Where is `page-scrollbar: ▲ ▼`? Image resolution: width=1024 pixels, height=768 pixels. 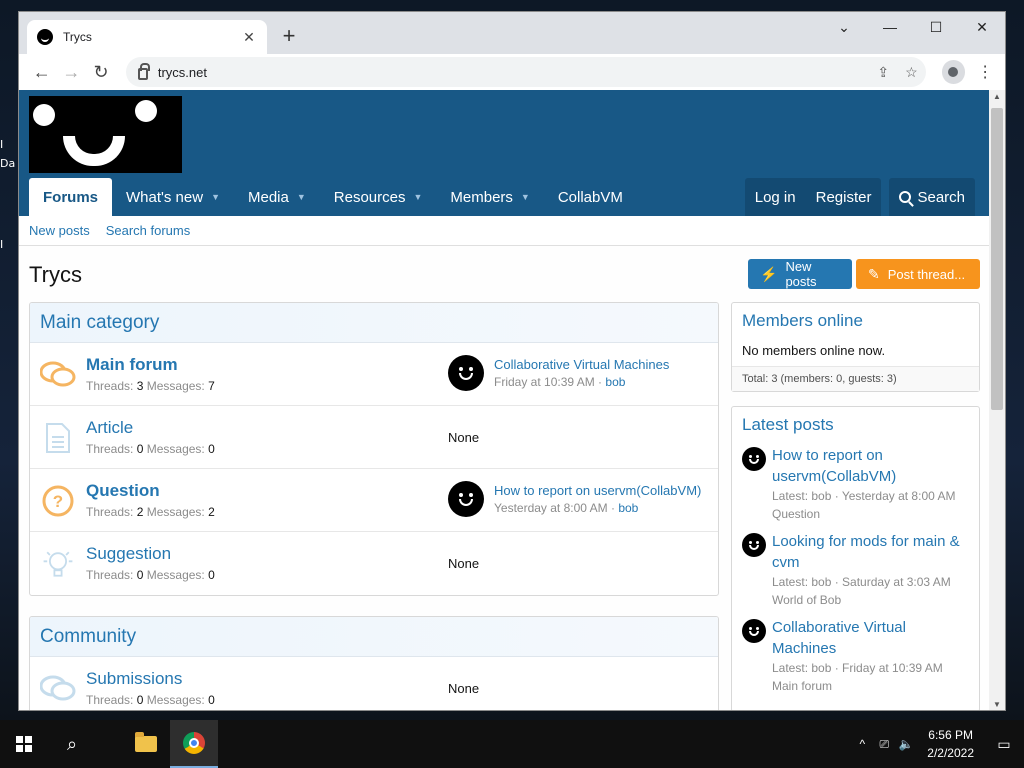
page-scrollbar: ▲ ▼ is located at coordinates (997, 400).